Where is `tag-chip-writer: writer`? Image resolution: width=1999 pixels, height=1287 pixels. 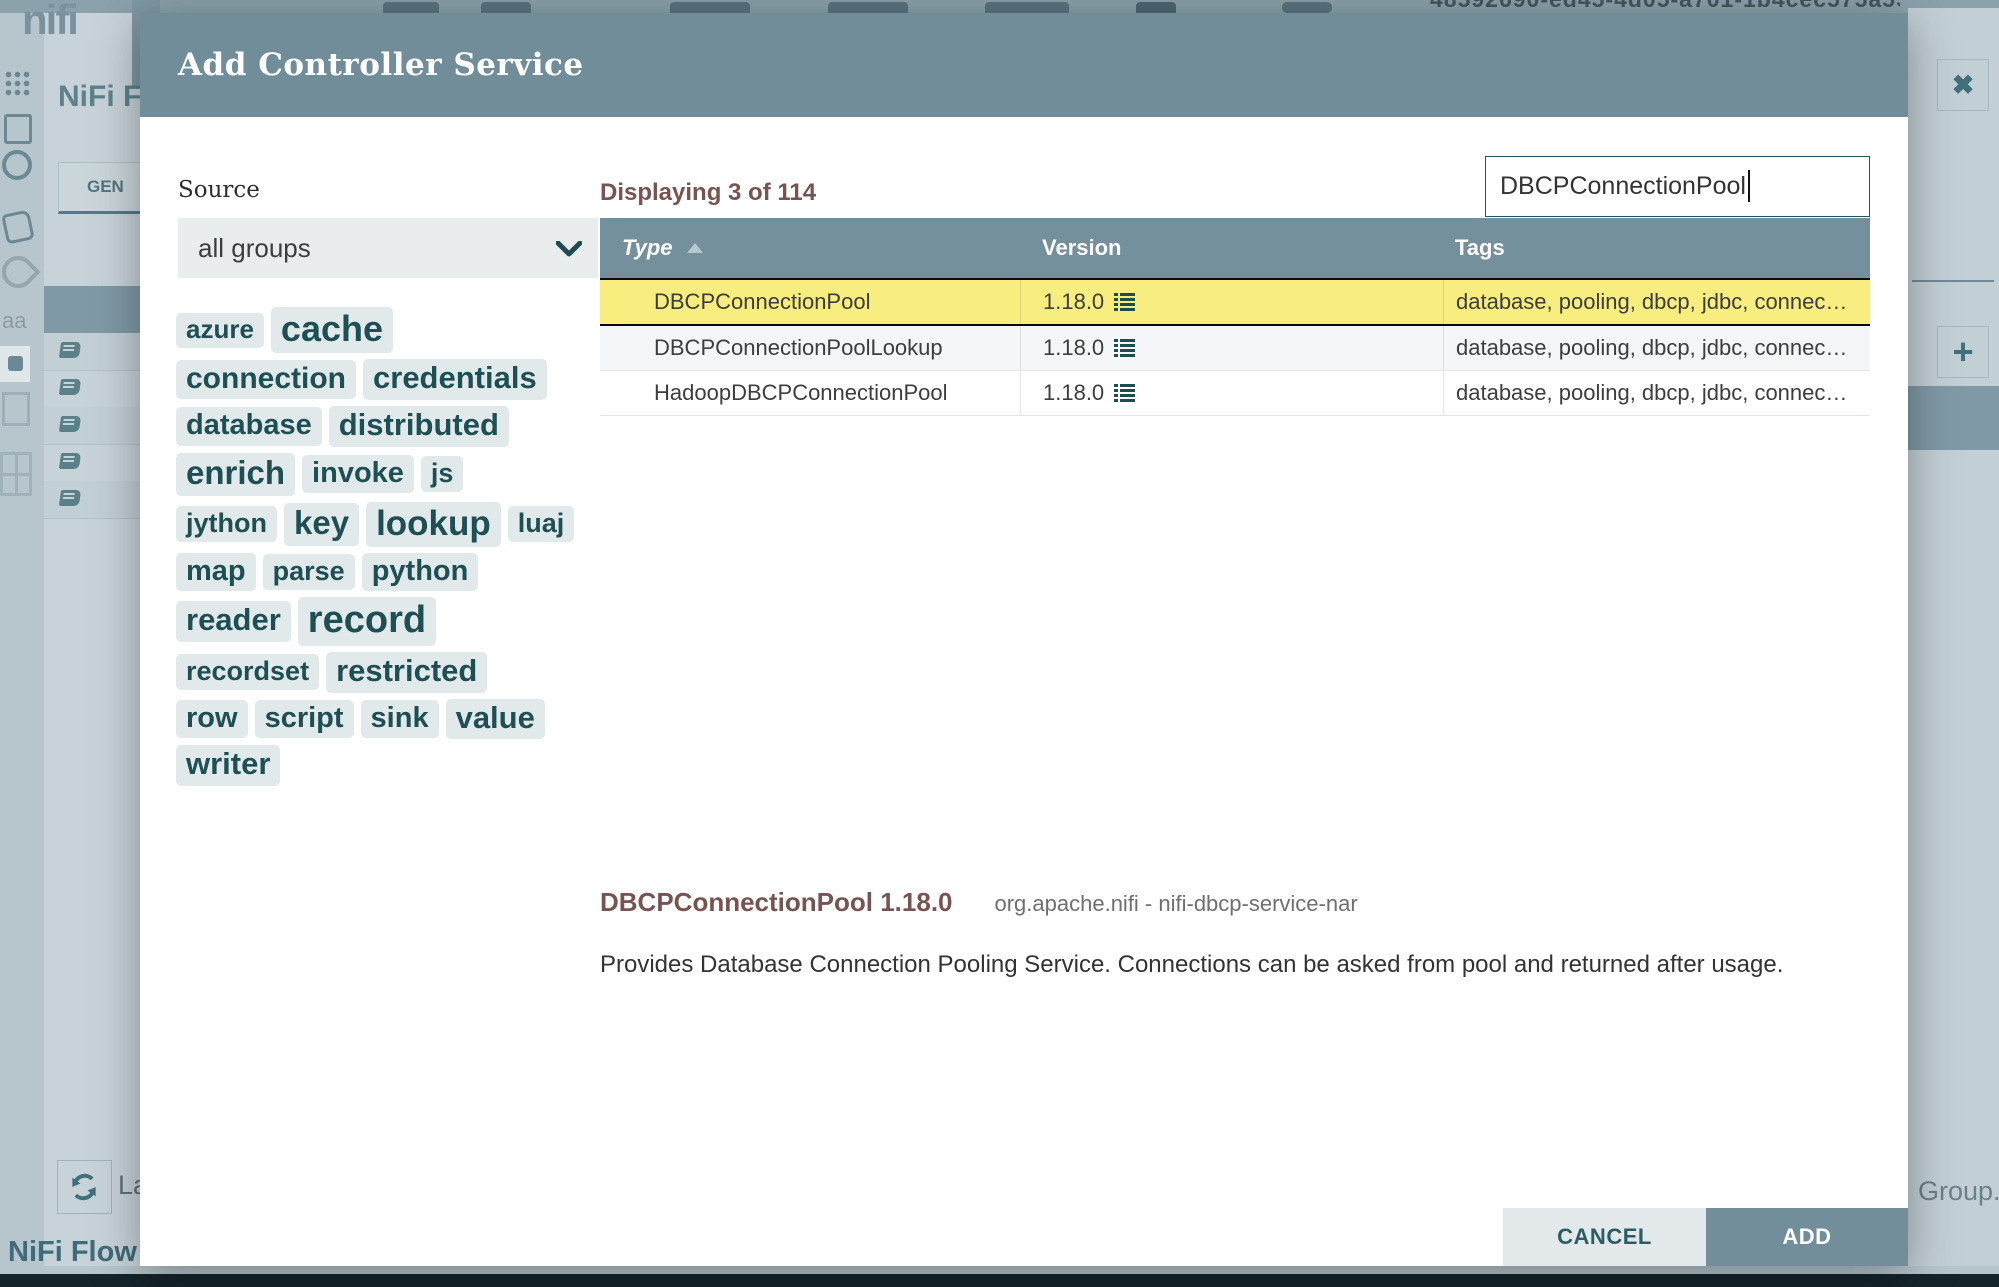 tag-chip-writer: writer is located at coordinates (228, 766).